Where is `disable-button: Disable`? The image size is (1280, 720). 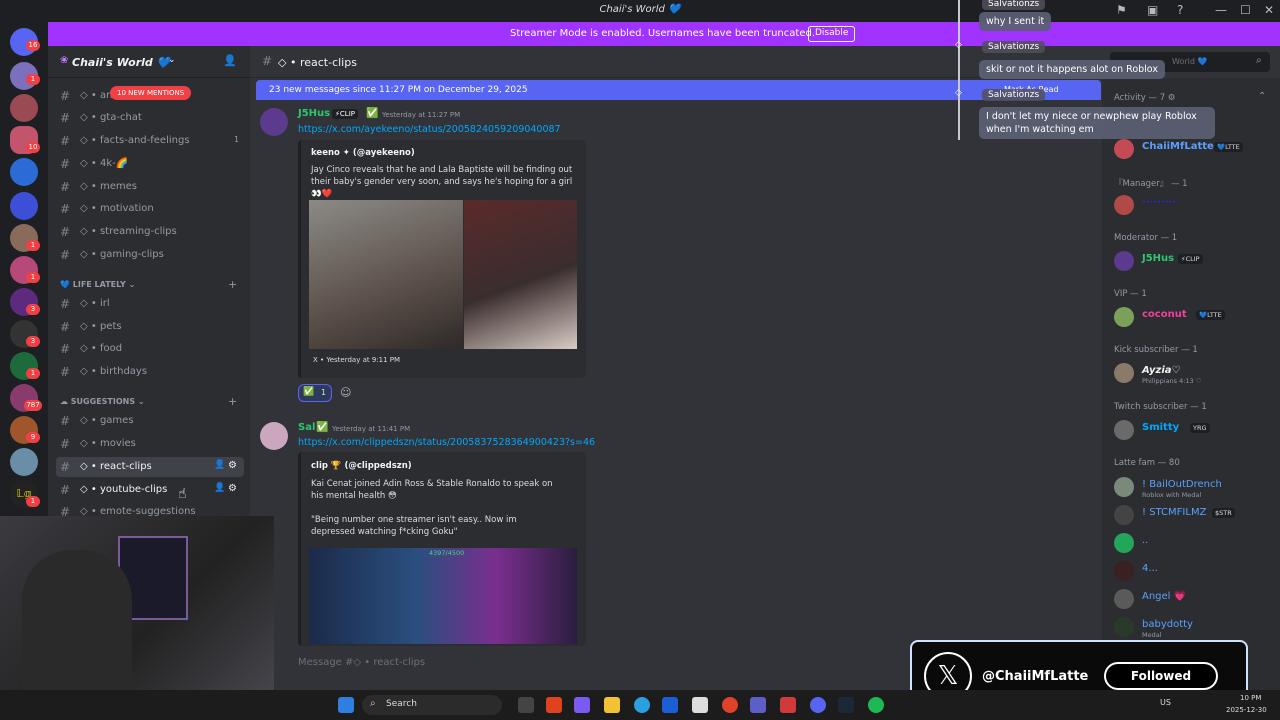
disable-button: Disable is located at coordinates (832, 34).